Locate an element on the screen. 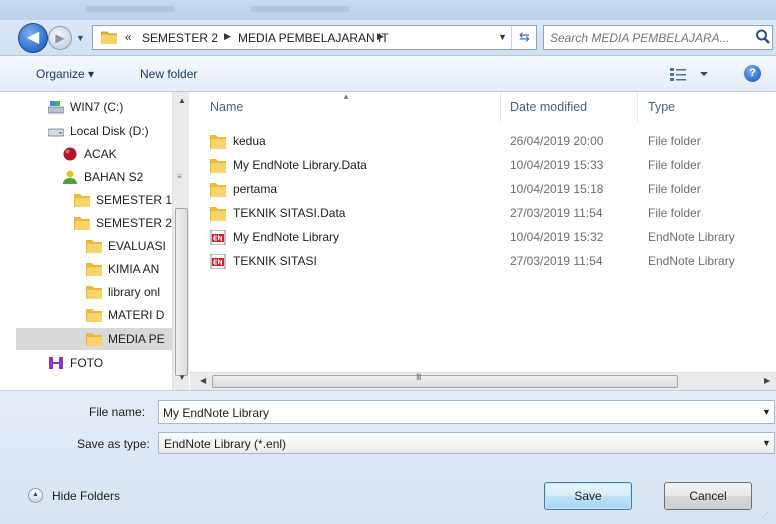 Image resolution: width=776 pixels, height=524 pixels. save-button: Save is located at coordinates (588, 496).